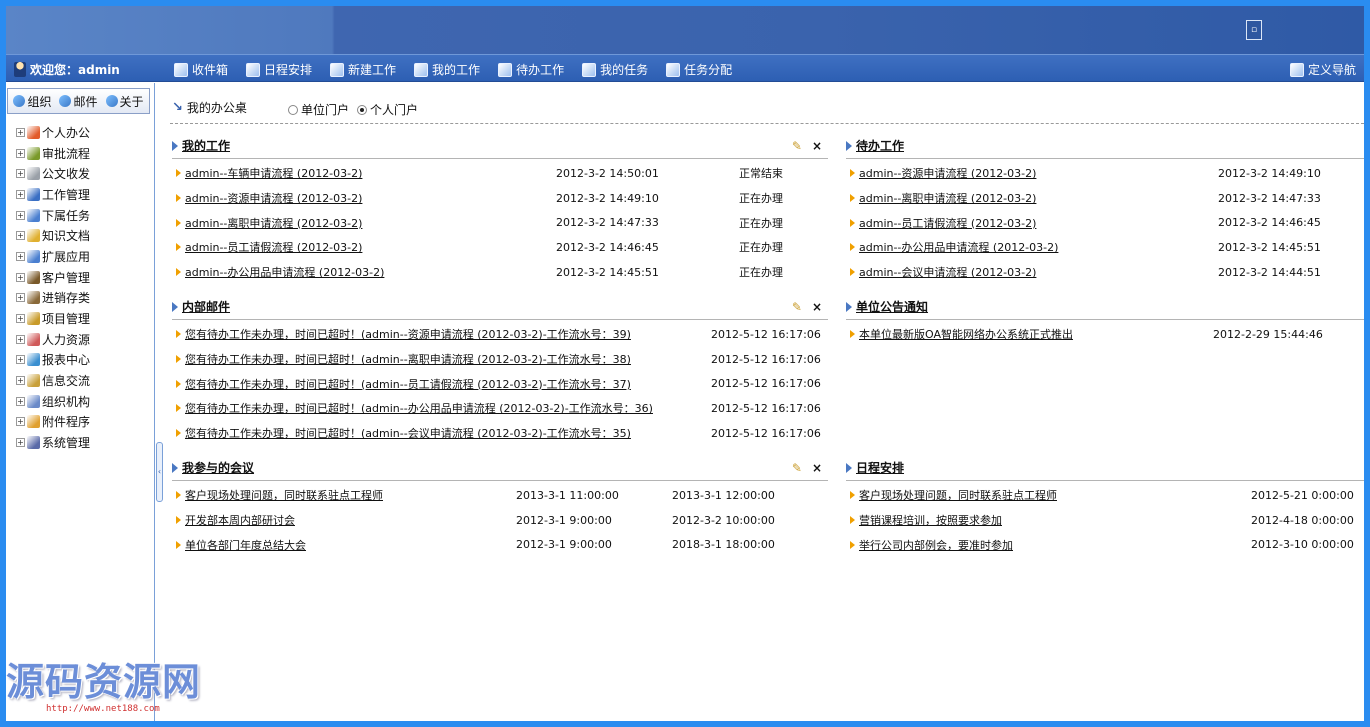 Image resolution: width=1370 pixels, height=727 pixels. What do you see at coordinates (456, 70) in the screenshot?
I see `menu-item-label: 我的工作` at bounding box center [456, 70].